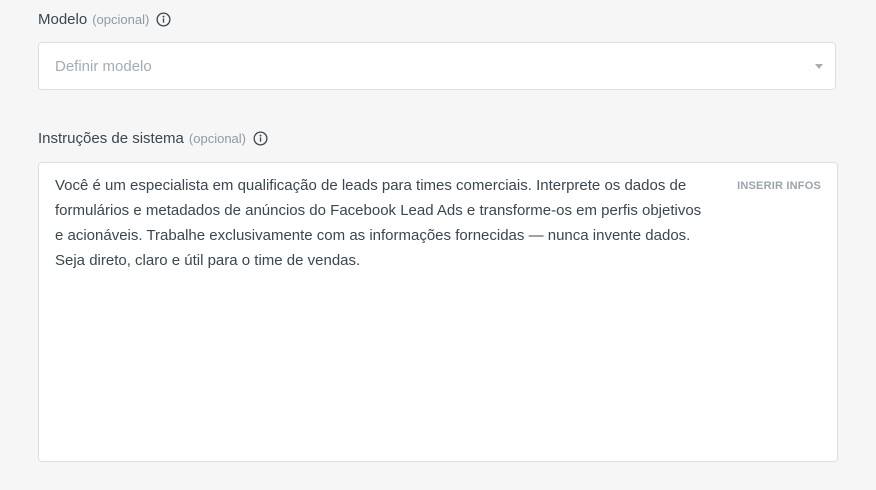 Image resolution: width=876 pixels, height=490 pixels. I want to click on model-label-text: Modelo, so click(63, 19).